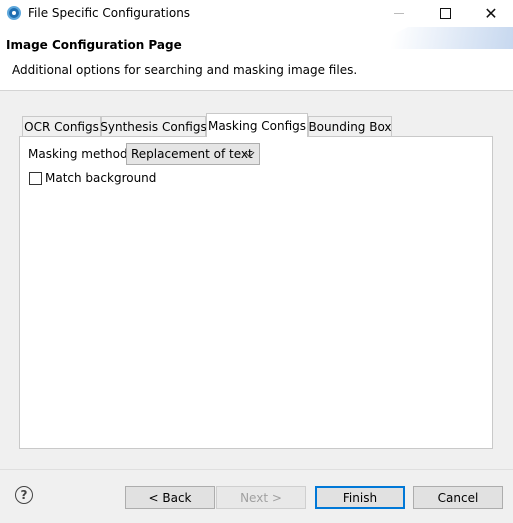 This screenshot has width=513, height=523. I want to click on tab-bounding-box: Bounding Box, so click(350, 126).